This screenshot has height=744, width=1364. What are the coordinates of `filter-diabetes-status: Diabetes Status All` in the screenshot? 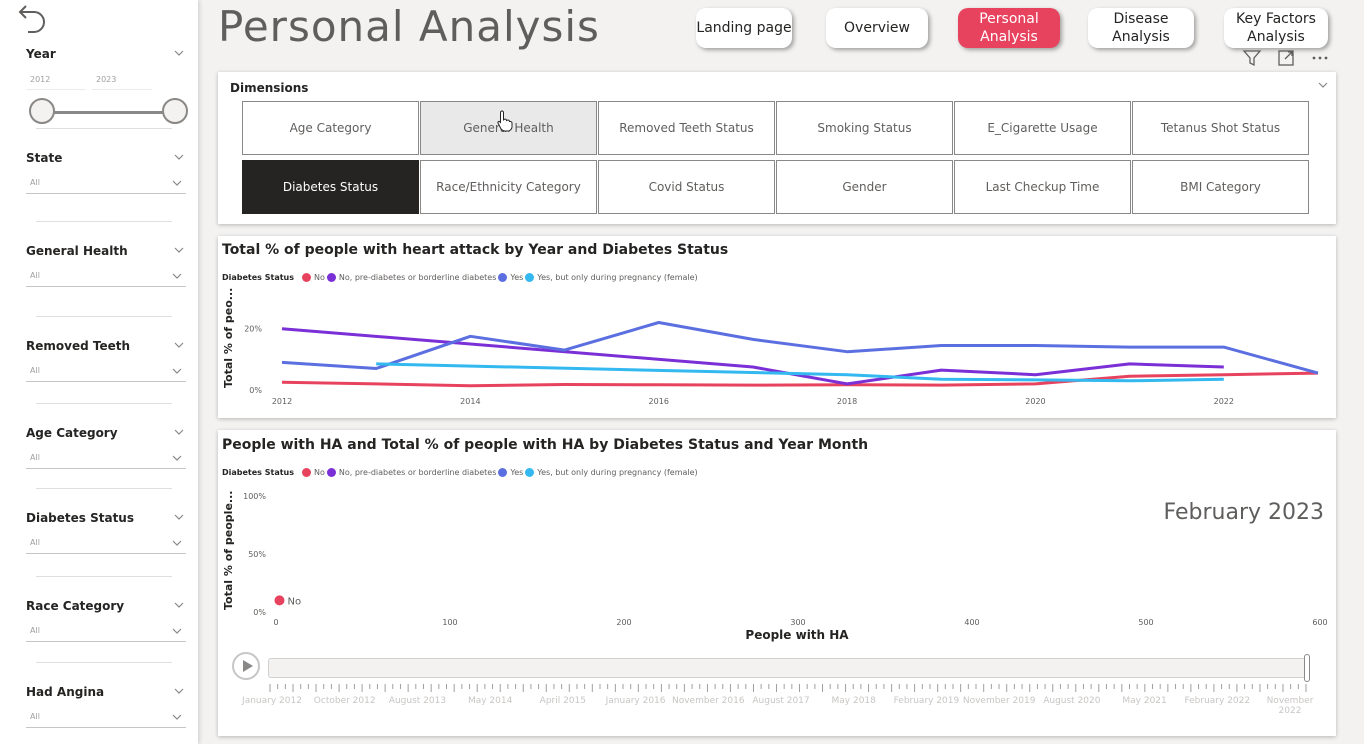 It's located at (106, 532).